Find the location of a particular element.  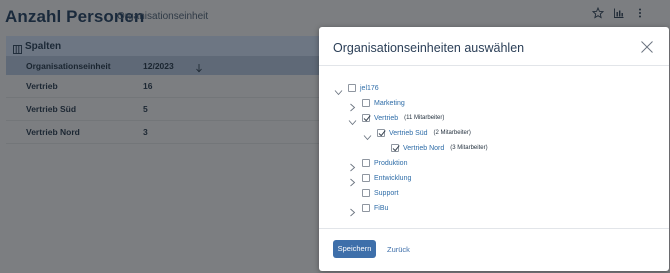

columns-icon is located at coordinates (17, 47).